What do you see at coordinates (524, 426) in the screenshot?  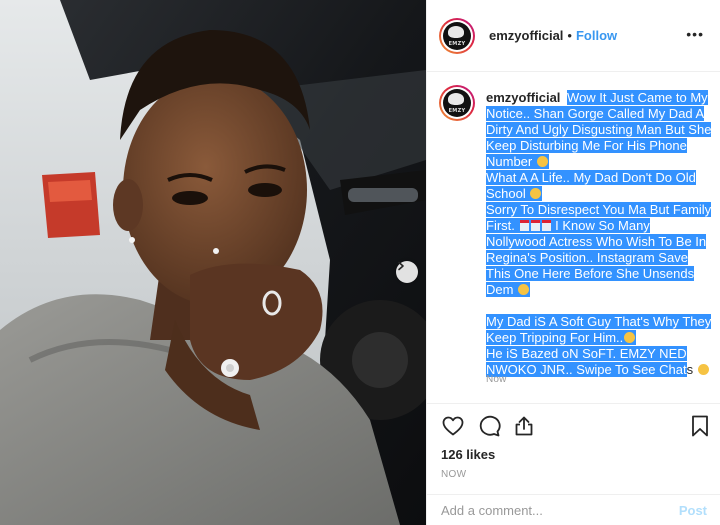 I see `share-icon` at bounding box center [524, 426].